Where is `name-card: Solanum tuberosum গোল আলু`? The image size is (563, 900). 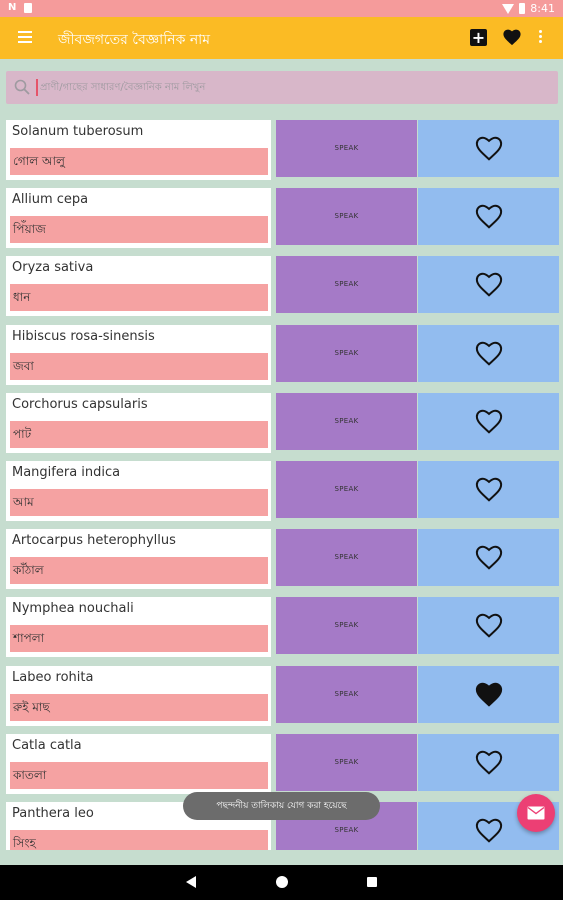 name-card: Solanum tuberosum গোল আলু is located at coordinates (138, 150).